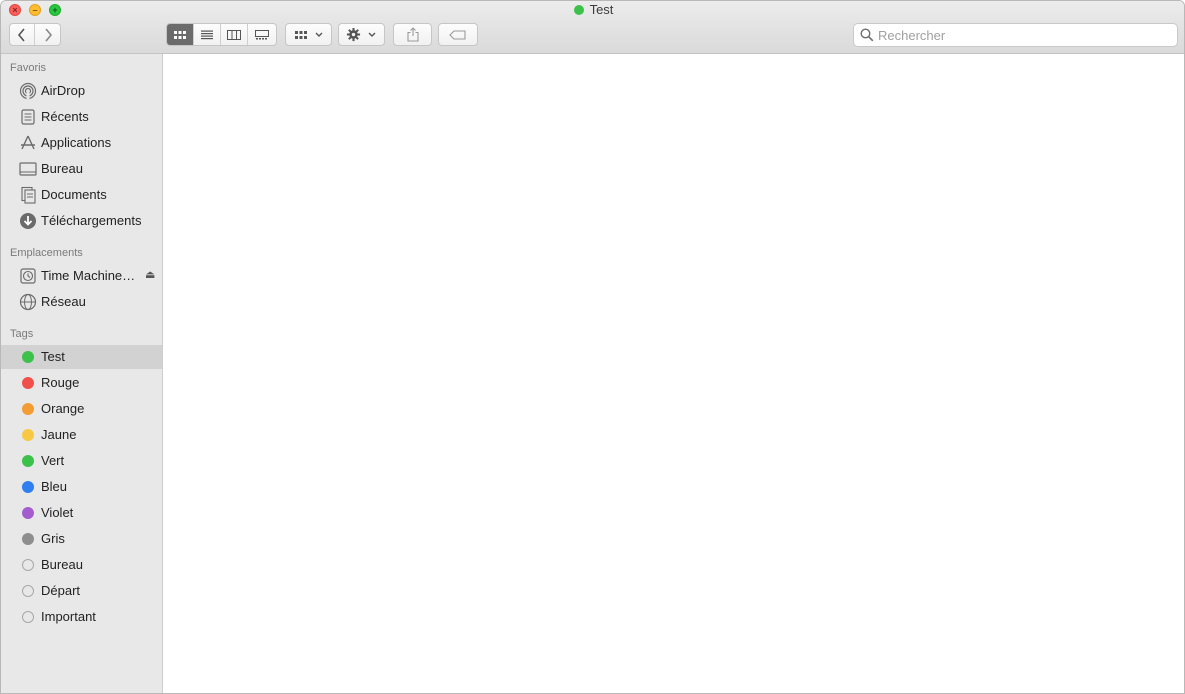  I want to click on sidebar-item-desktop: Bureau, so click(81, 169).